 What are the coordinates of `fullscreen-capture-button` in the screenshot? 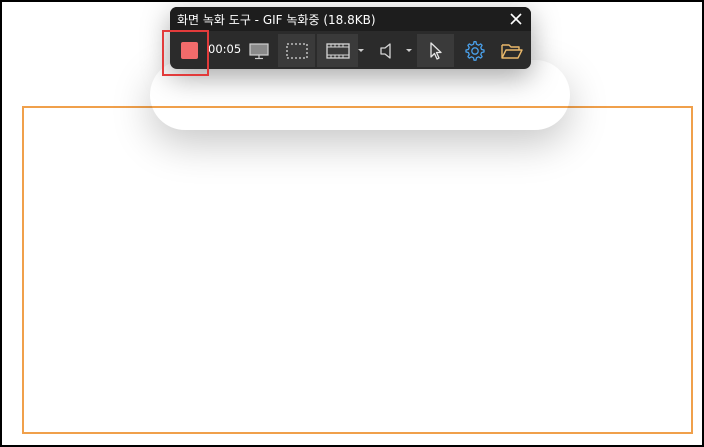 It's located at (259, 50).